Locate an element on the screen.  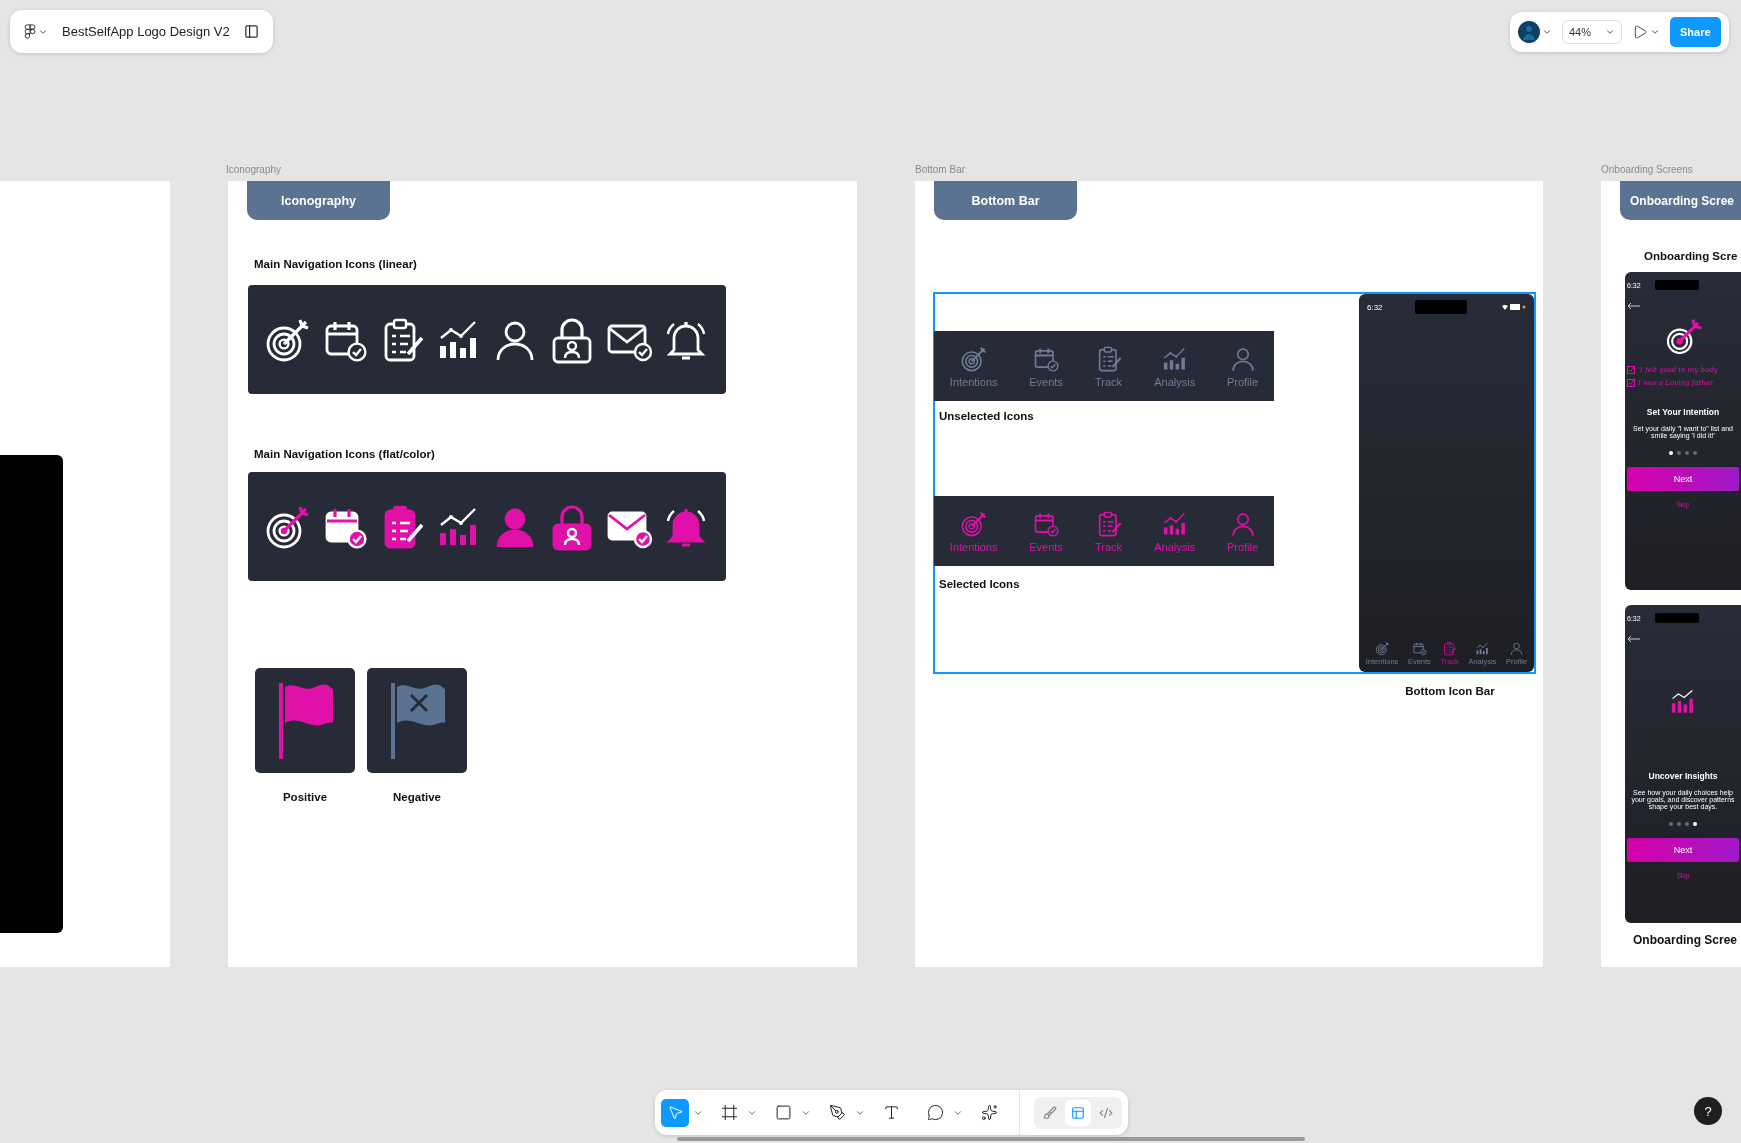
main-menu-button is located at coordinates (36, 31).